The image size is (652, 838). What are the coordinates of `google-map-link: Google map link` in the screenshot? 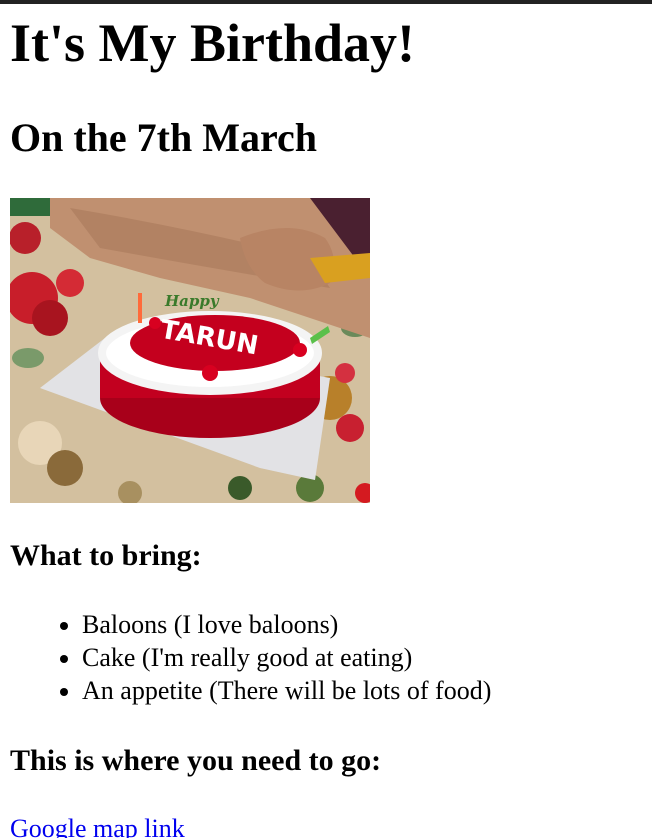 It's located at (97, 825).